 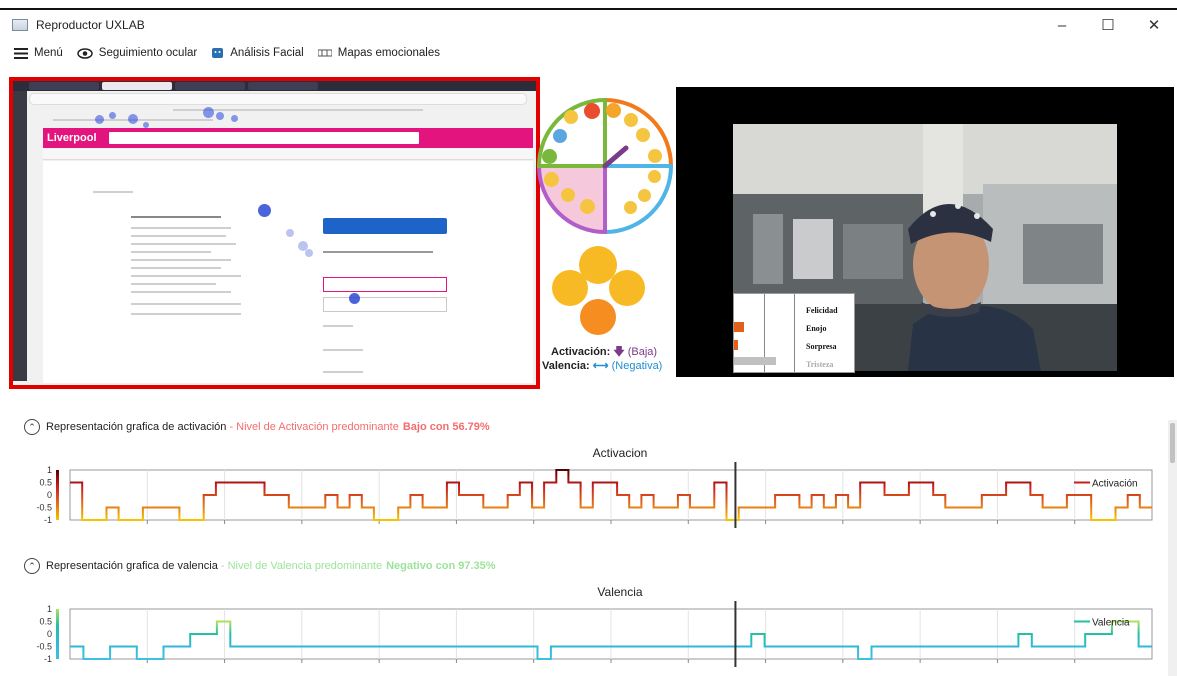 I want to click on valence-chart: 1 0.5 0 -0.5 -1 Valencia, so click(x=594, y=634).